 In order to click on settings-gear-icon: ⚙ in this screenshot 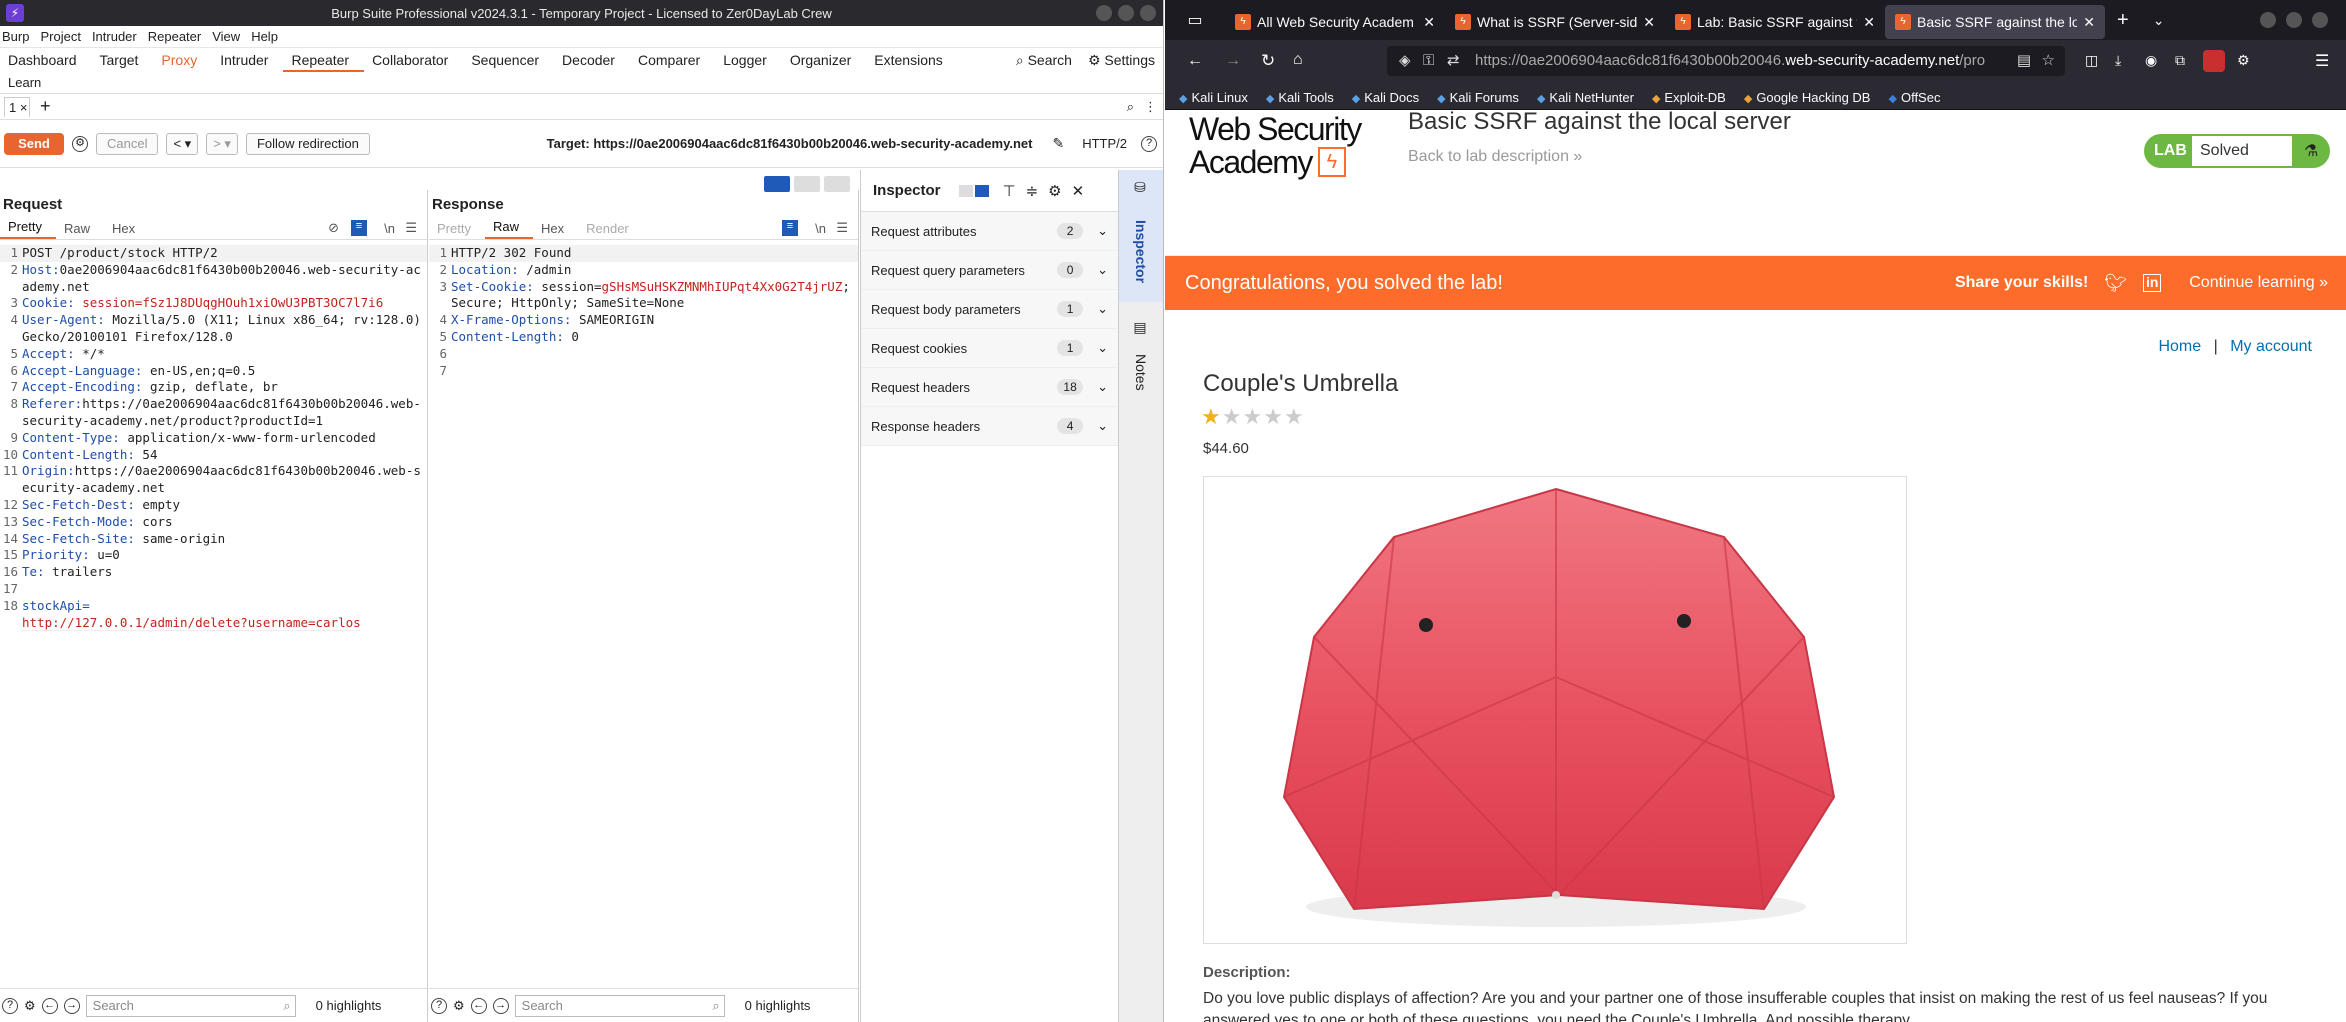, I will do `click(80, 143)`.